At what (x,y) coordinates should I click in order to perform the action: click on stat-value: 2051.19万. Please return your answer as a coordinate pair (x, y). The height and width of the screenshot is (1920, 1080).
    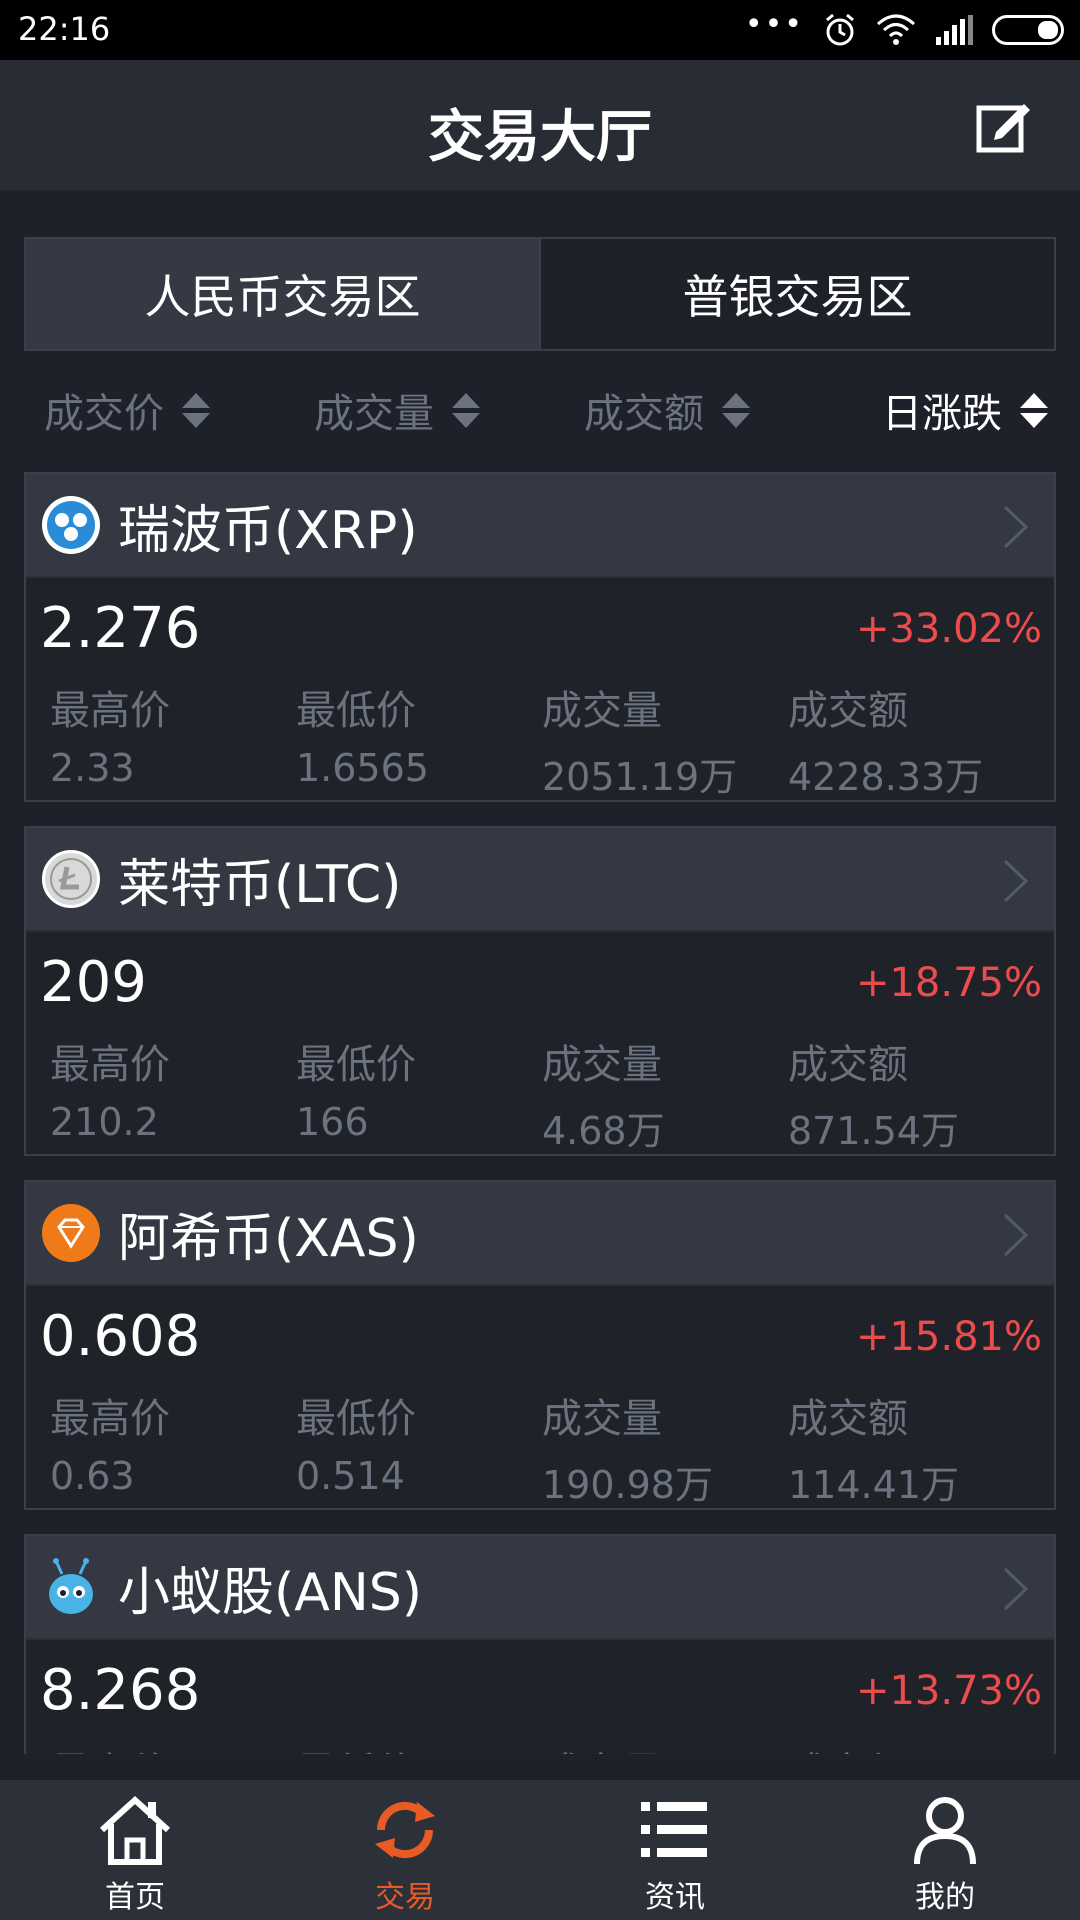
    Looking at the image, I should click on (640, 777).